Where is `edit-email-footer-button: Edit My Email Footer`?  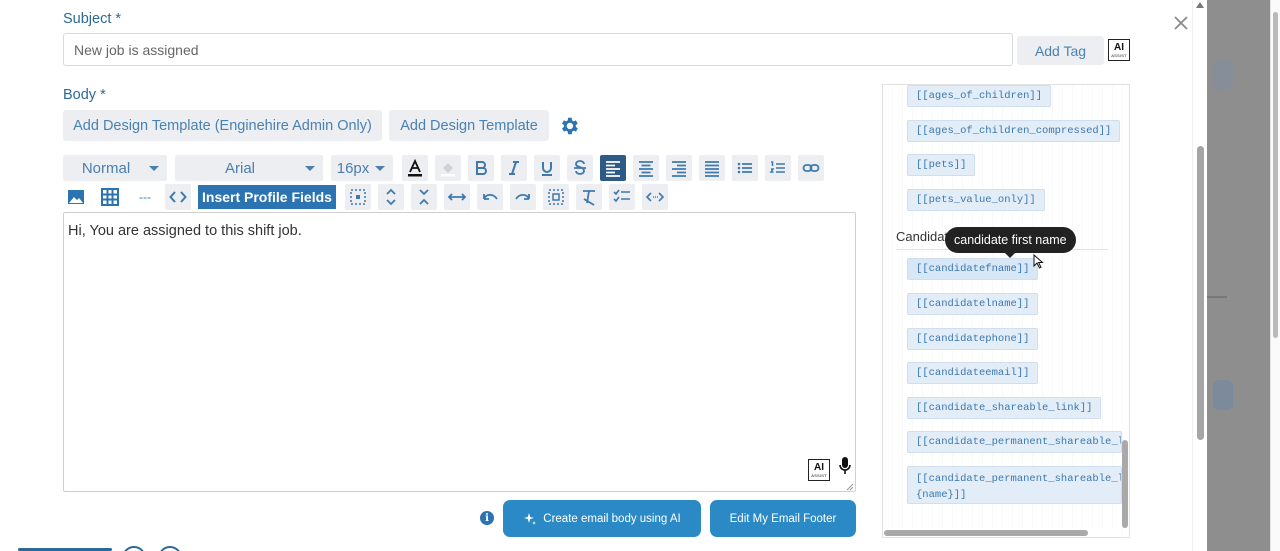
edit-email-footer-button: Edit My Email Footer is located at coordinates (783, 518).